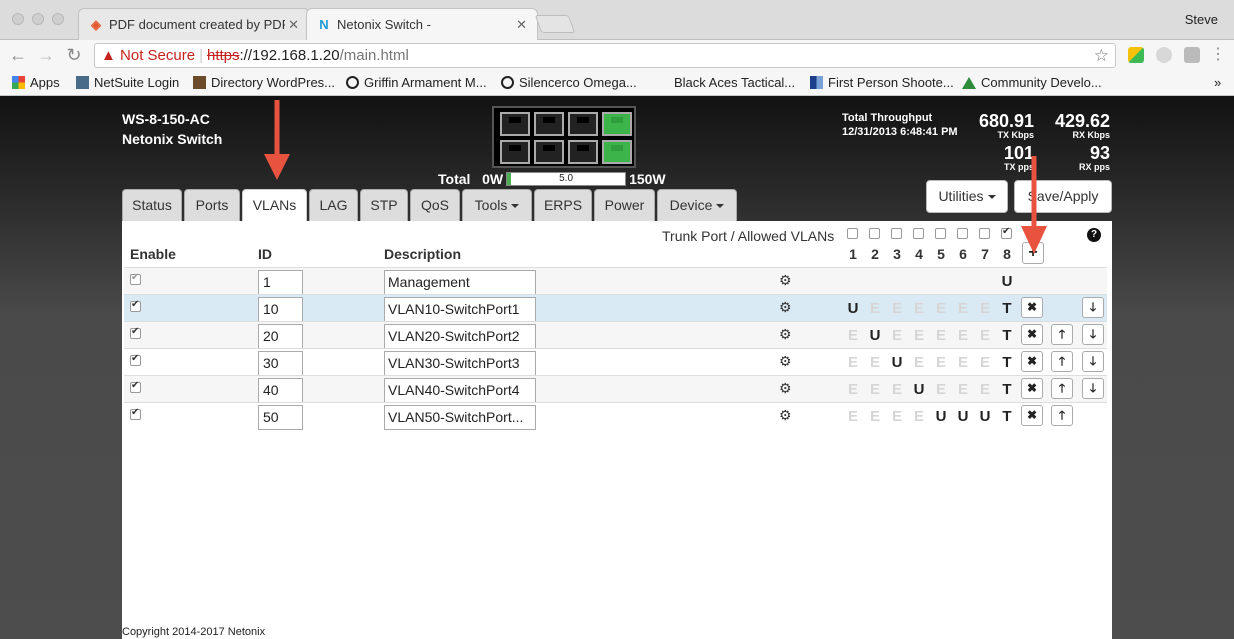 The width and height of the screenshot is (1234, 639). Describe the element at coordinates (58, 19) in the screenshot. I see `zoom-window-icon` at that location.